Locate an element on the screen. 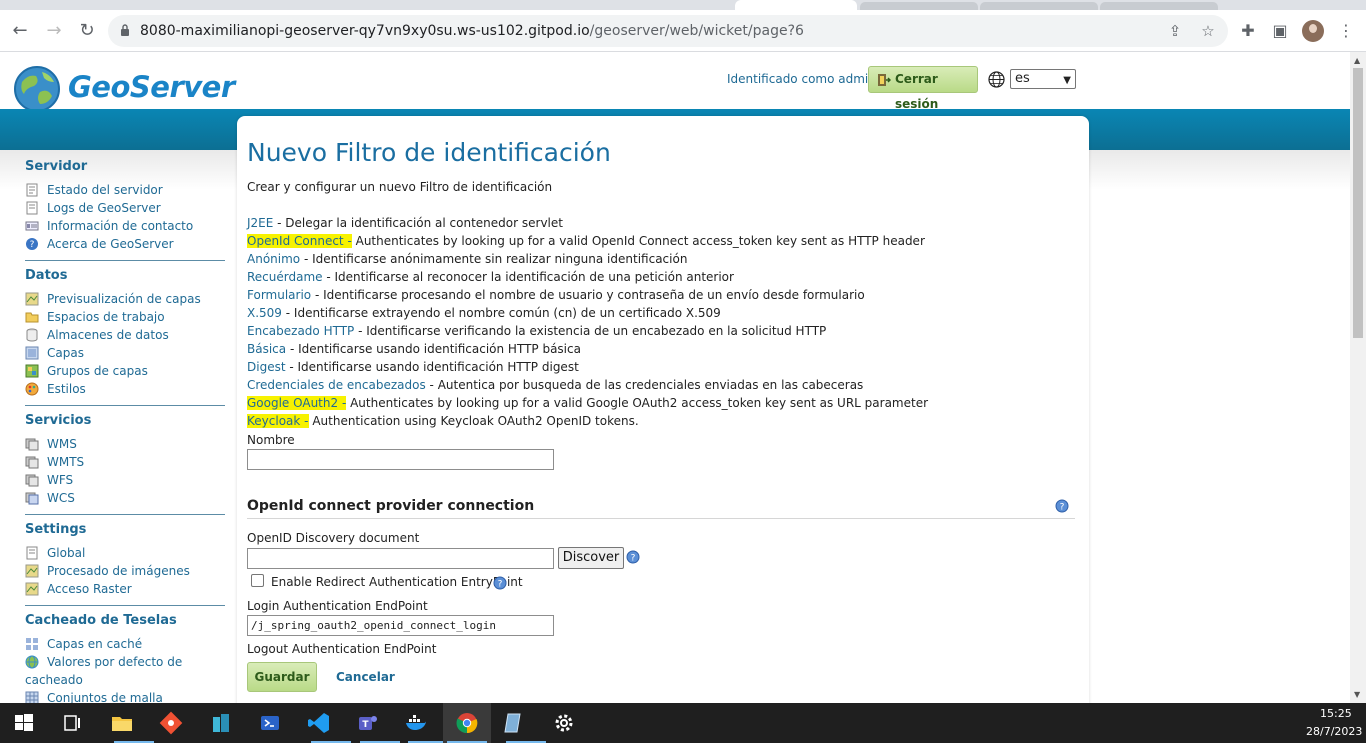 This screenshot has width=1366, height=743. scroll-down-icon: ▼ is located at coordinates (1357, 694).